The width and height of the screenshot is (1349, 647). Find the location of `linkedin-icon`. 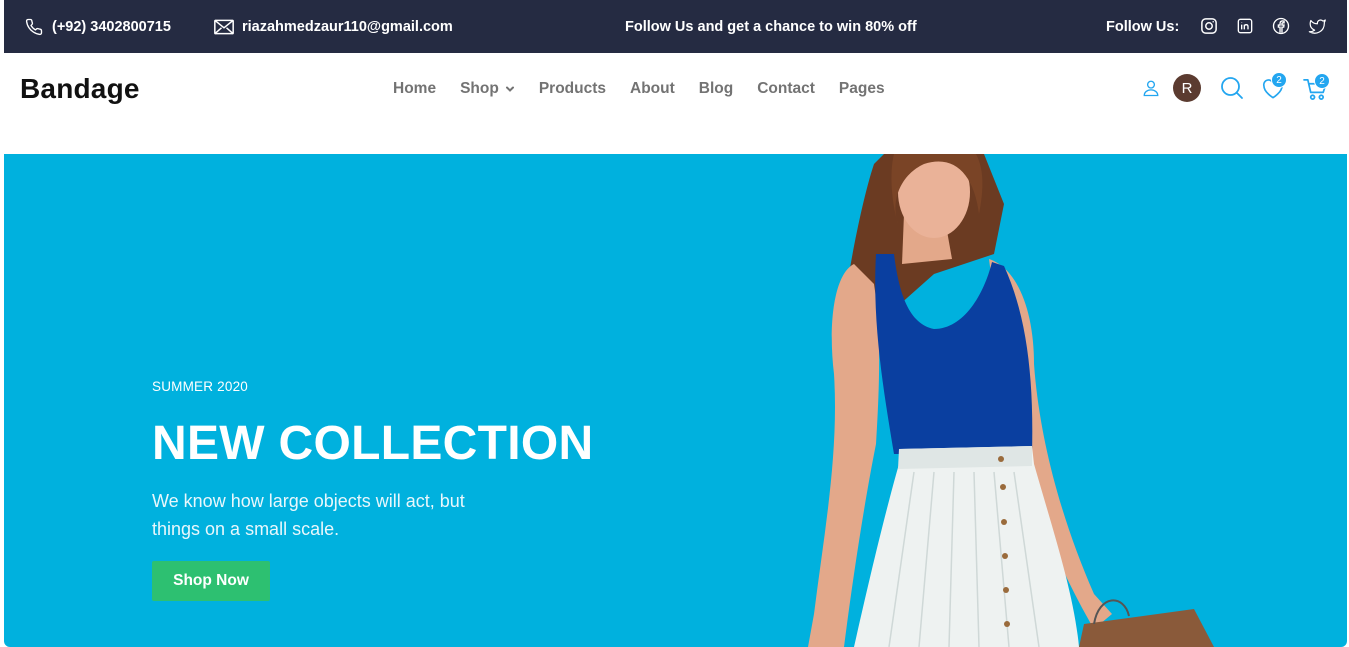

linkedin-icon is located at coordinates (1245, 26).